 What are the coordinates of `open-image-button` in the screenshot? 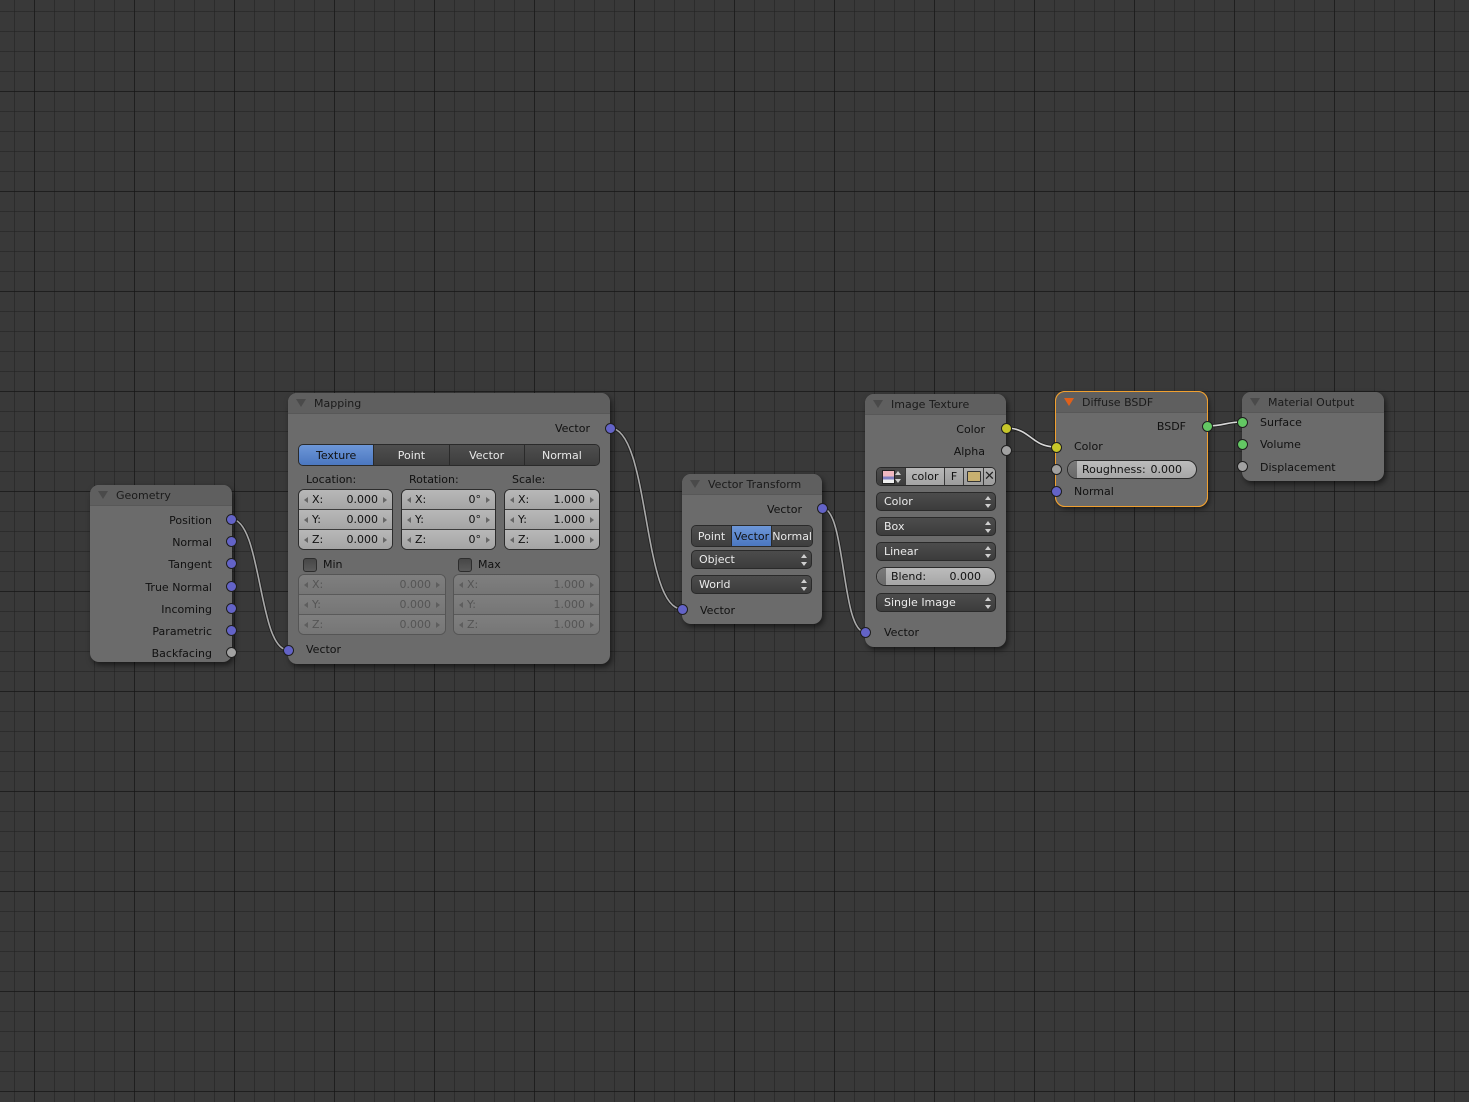 It's located at (974, 476).